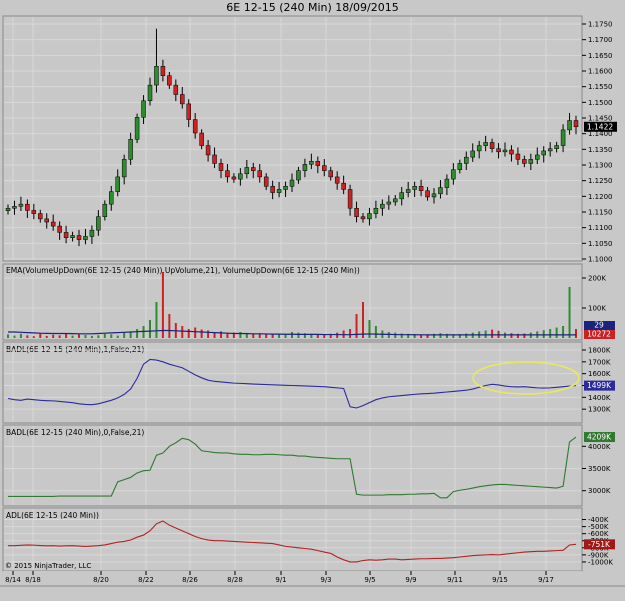 The image size is (625, 601). What do you see at coordinates (292, 183) in the screenshot?
I see `candle-45-body` at bounding box center [292, 183].